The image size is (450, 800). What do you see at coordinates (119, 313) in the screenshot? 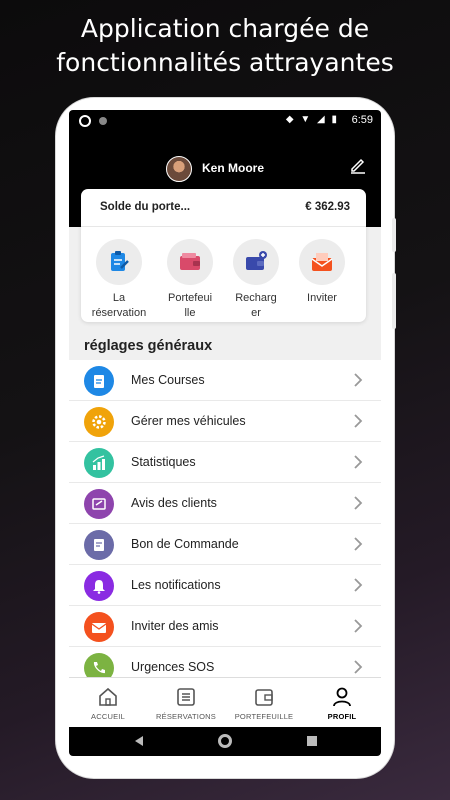
I see `action-label-2: réservation` at bounding box center [119, 313].